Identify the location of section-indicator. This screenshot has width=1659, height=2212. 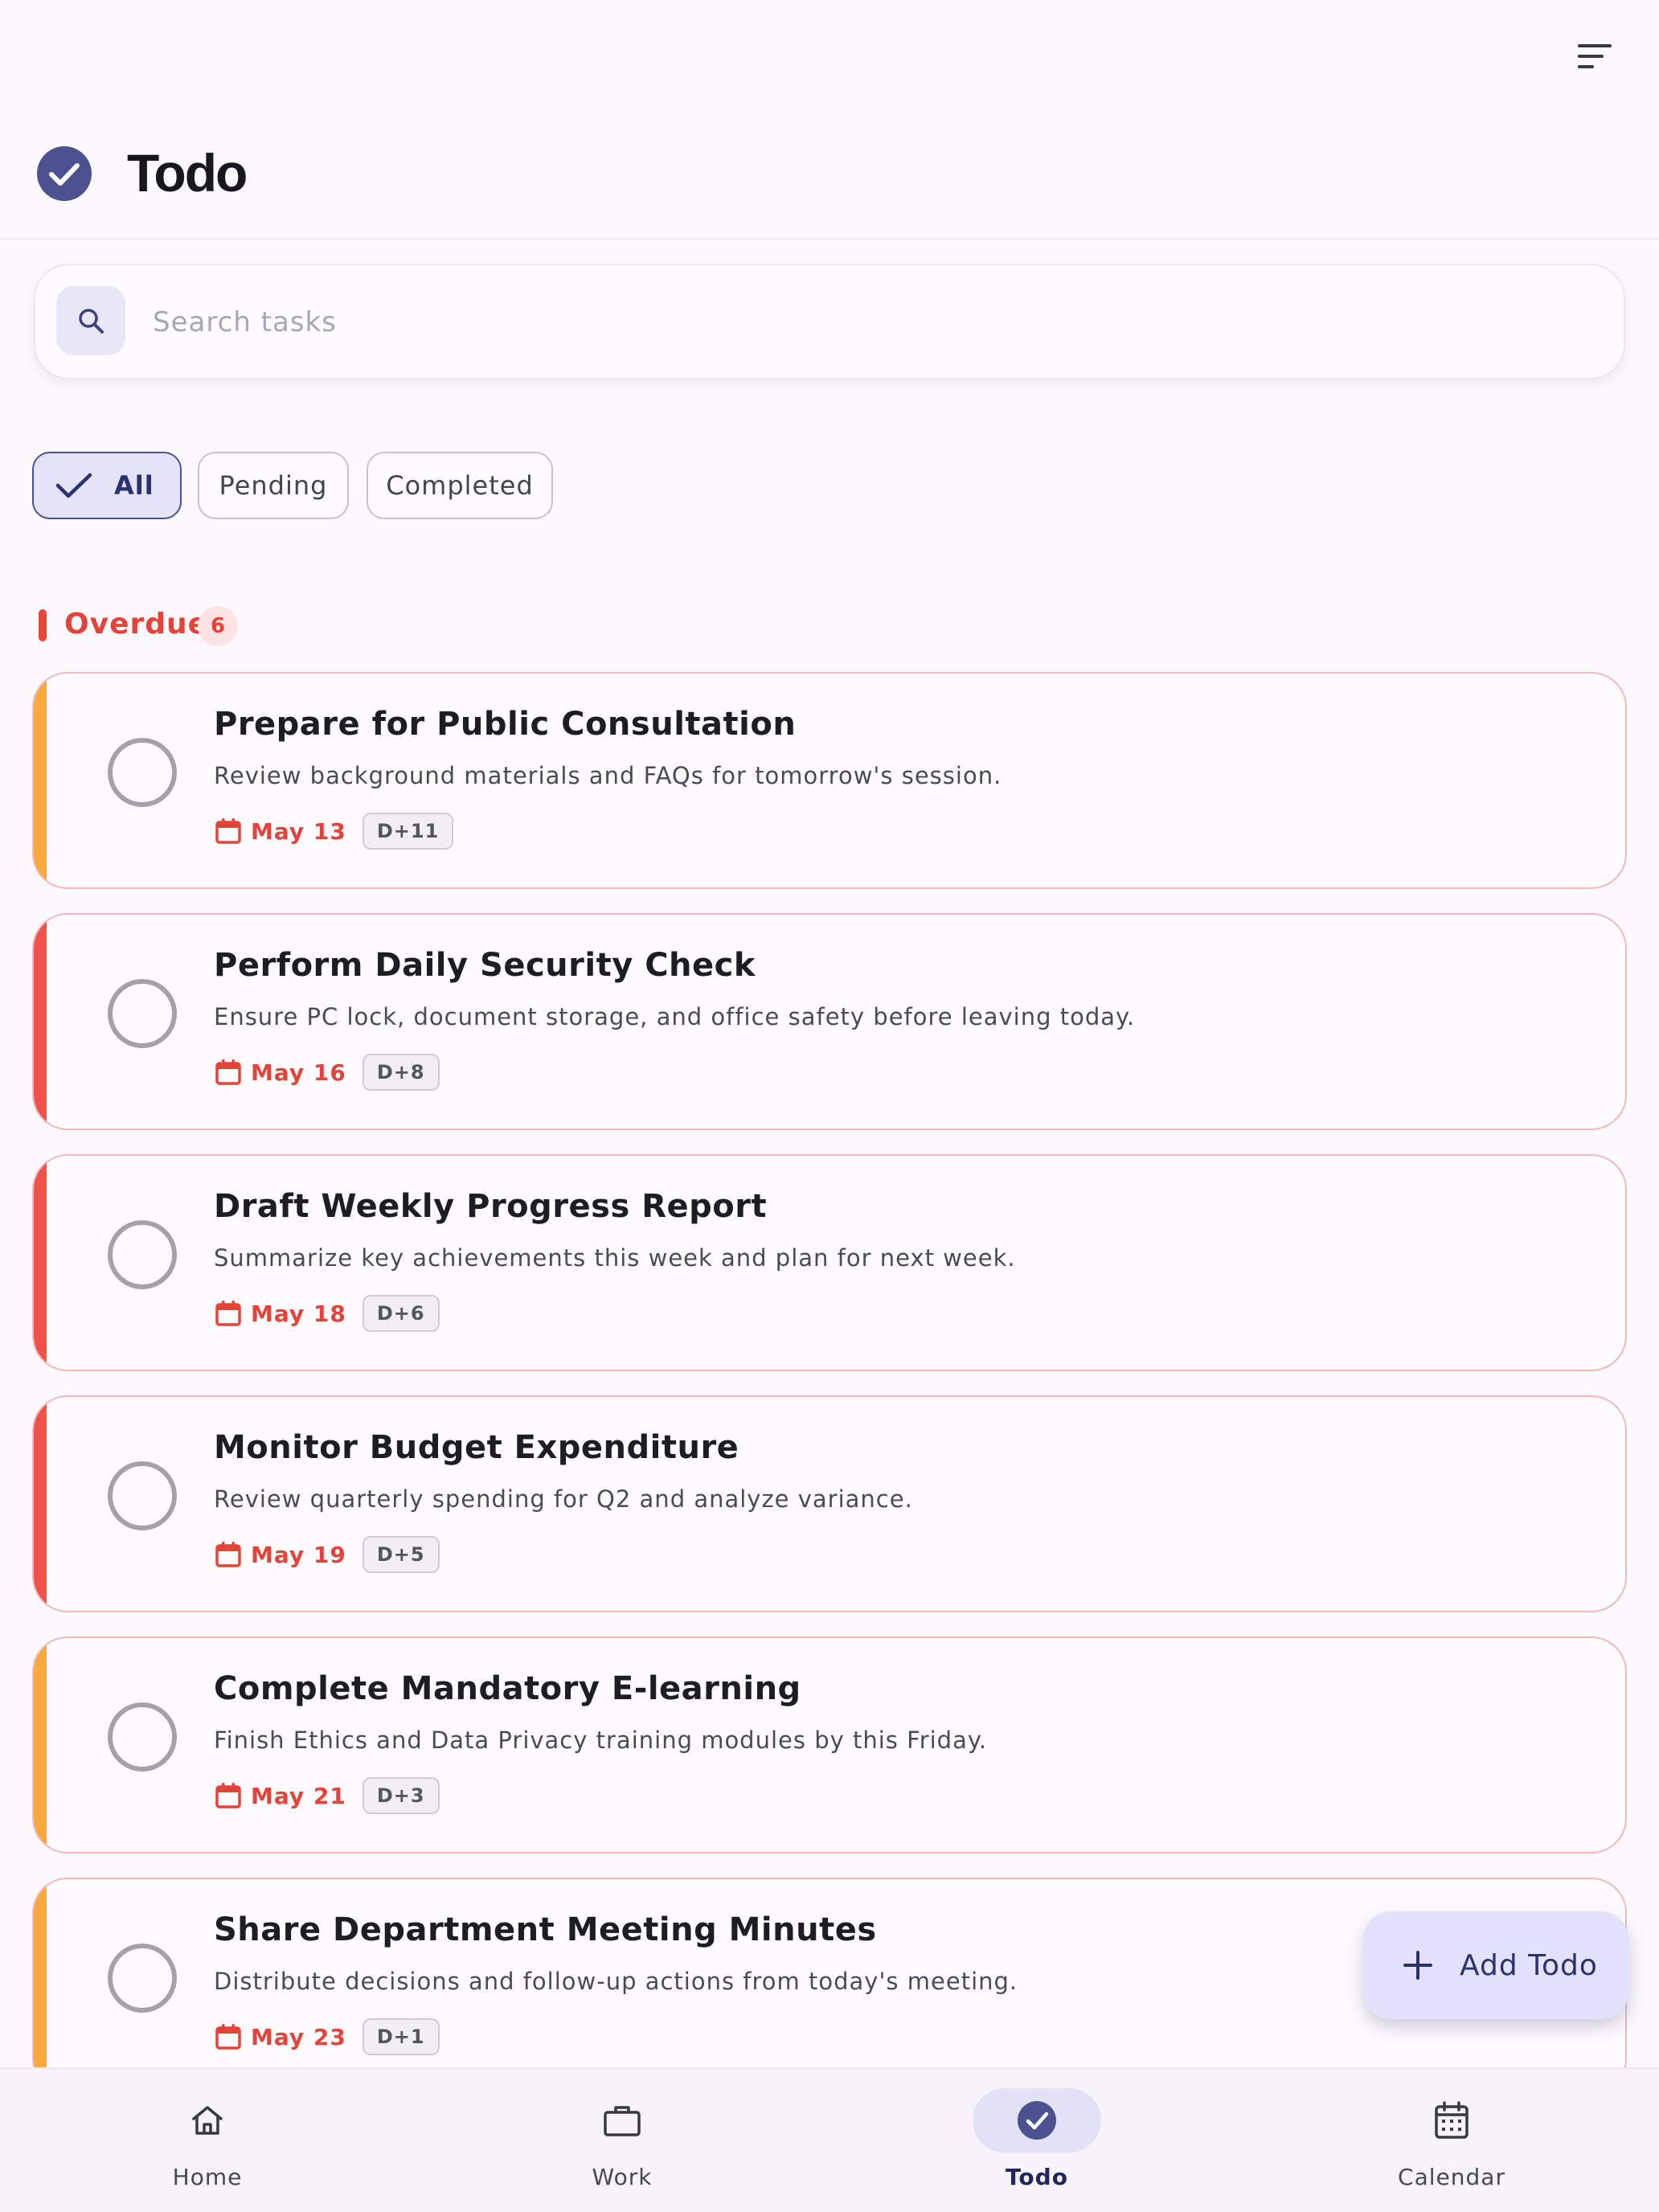
(43, 625).